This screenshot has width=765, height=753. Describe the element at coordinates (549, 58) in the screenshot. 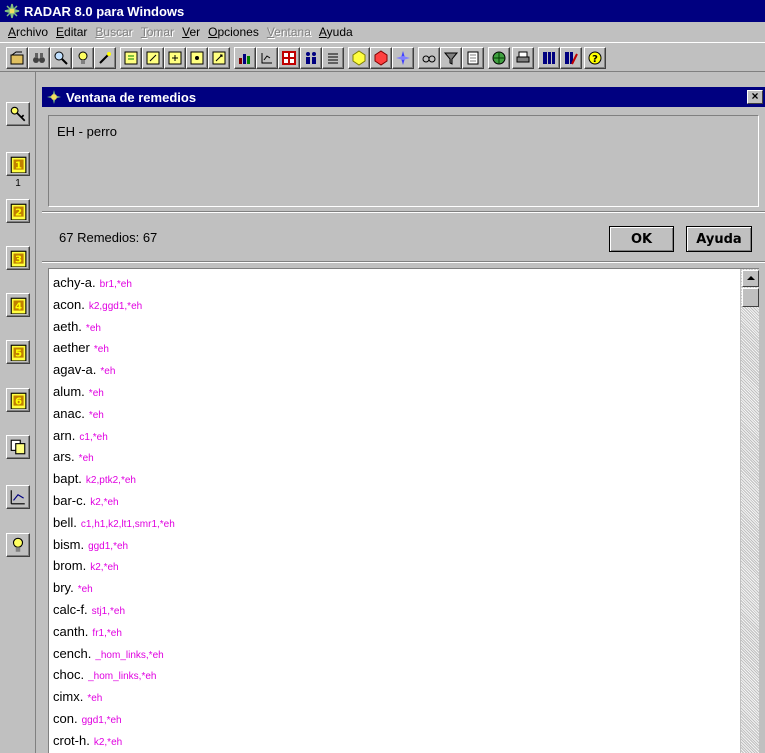

I see `columns-button` at that location.